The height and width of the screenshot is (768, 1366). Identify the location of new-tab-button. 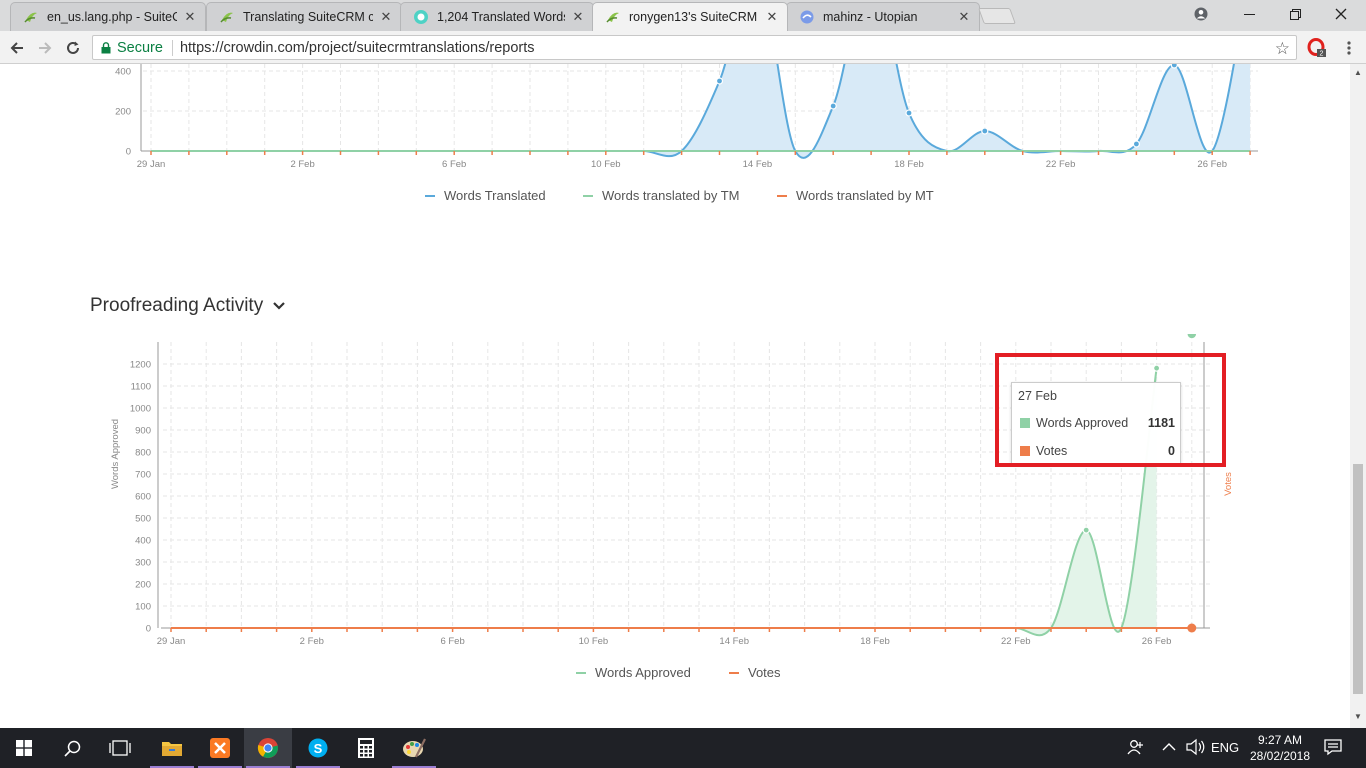
(997, 16).